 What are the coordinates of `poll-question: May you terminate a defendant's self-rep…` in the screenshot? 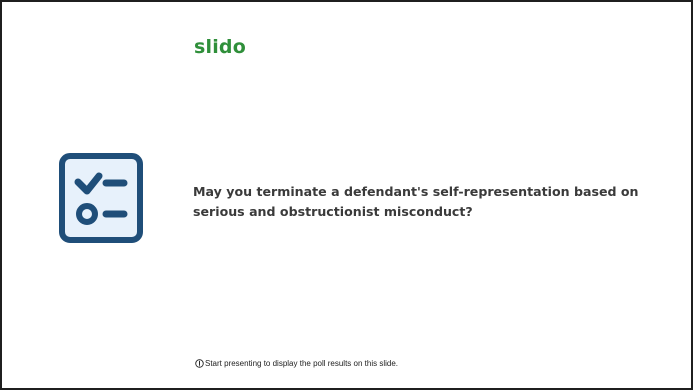 It's located at (416, 201).